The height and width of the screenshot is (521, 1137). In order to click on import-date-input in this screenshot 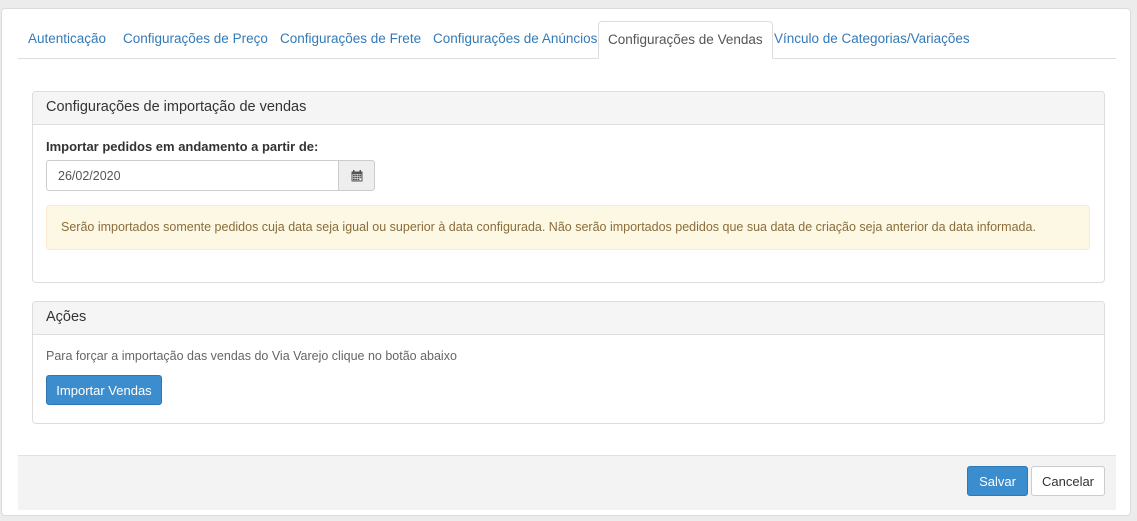, I will do `click(192, 175)`.